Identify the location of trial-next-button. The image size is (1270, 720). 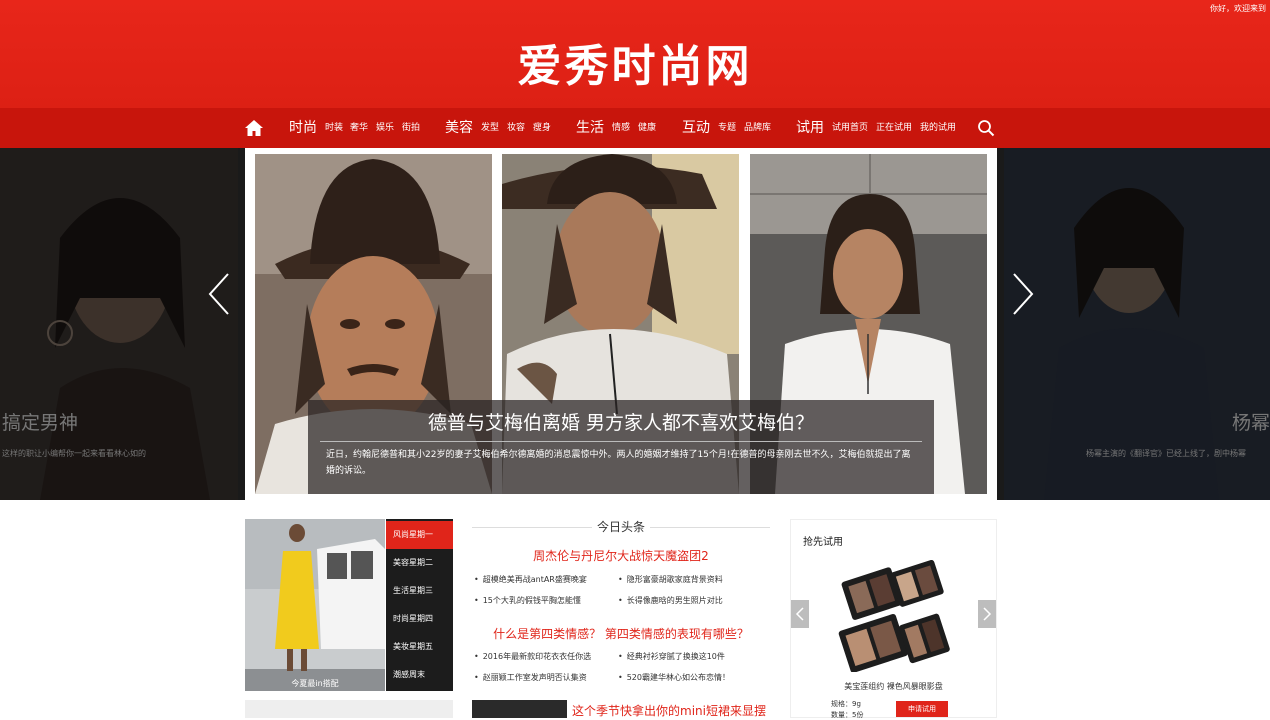
(987, 614).